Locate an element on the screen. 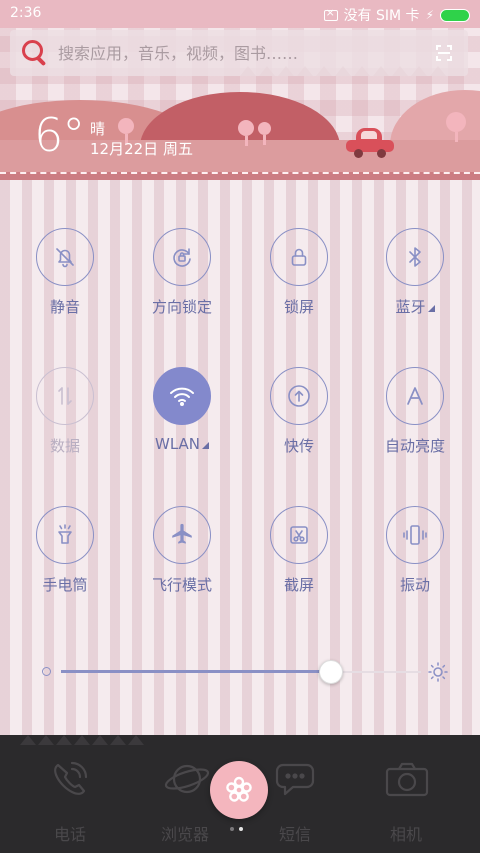 The height and width of the screenshot is (853, 480). toggle-rotation-lock-label: 方向锁定 is located at coordinates (181, 307).